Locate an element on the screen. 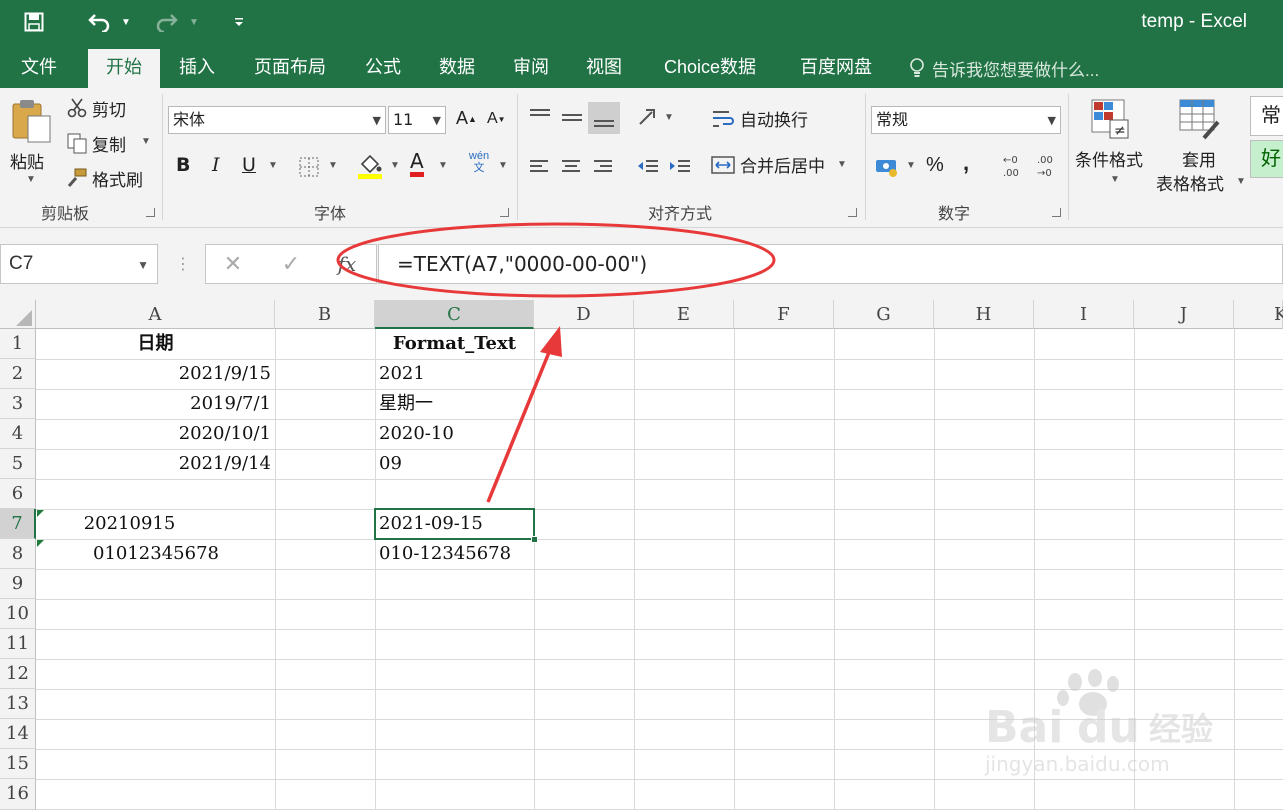 The height and width of the screenshot is (810, 1283). shrink-font-icon: A ▼ is located at coordinates (496, 119).